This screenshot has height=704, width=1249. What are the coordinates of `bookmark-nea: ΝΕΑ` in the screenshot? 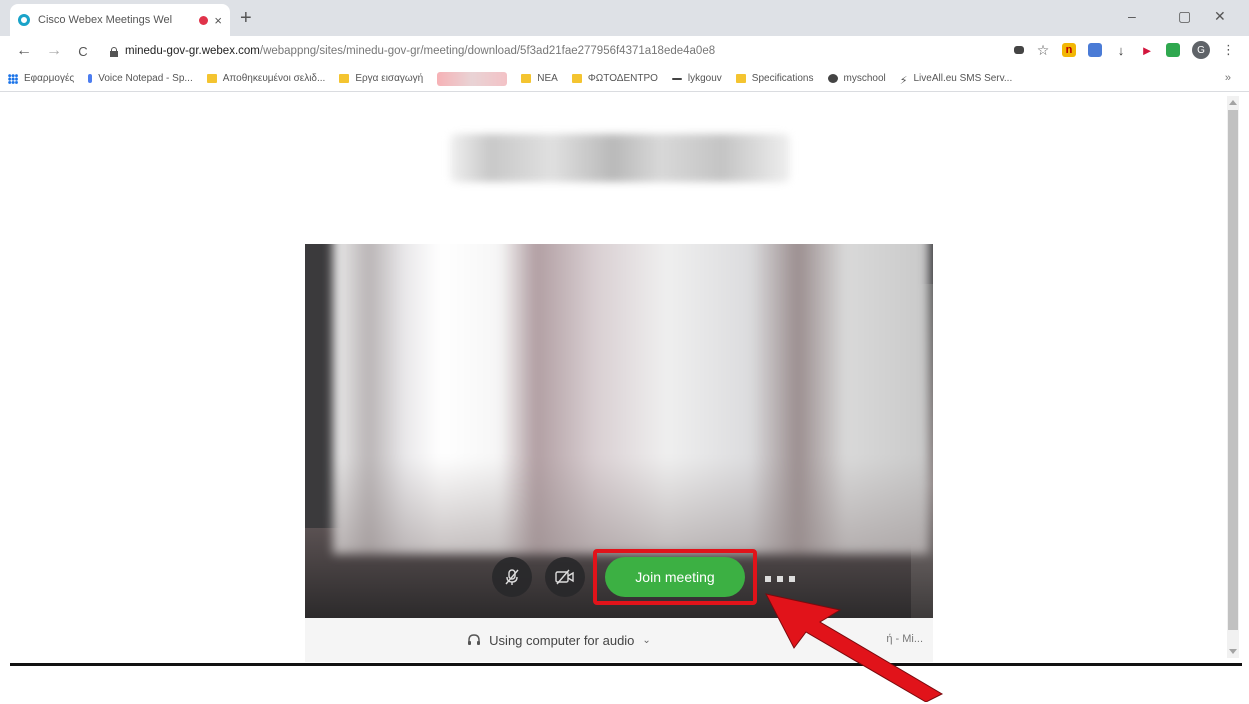 It's located at (539, 78).